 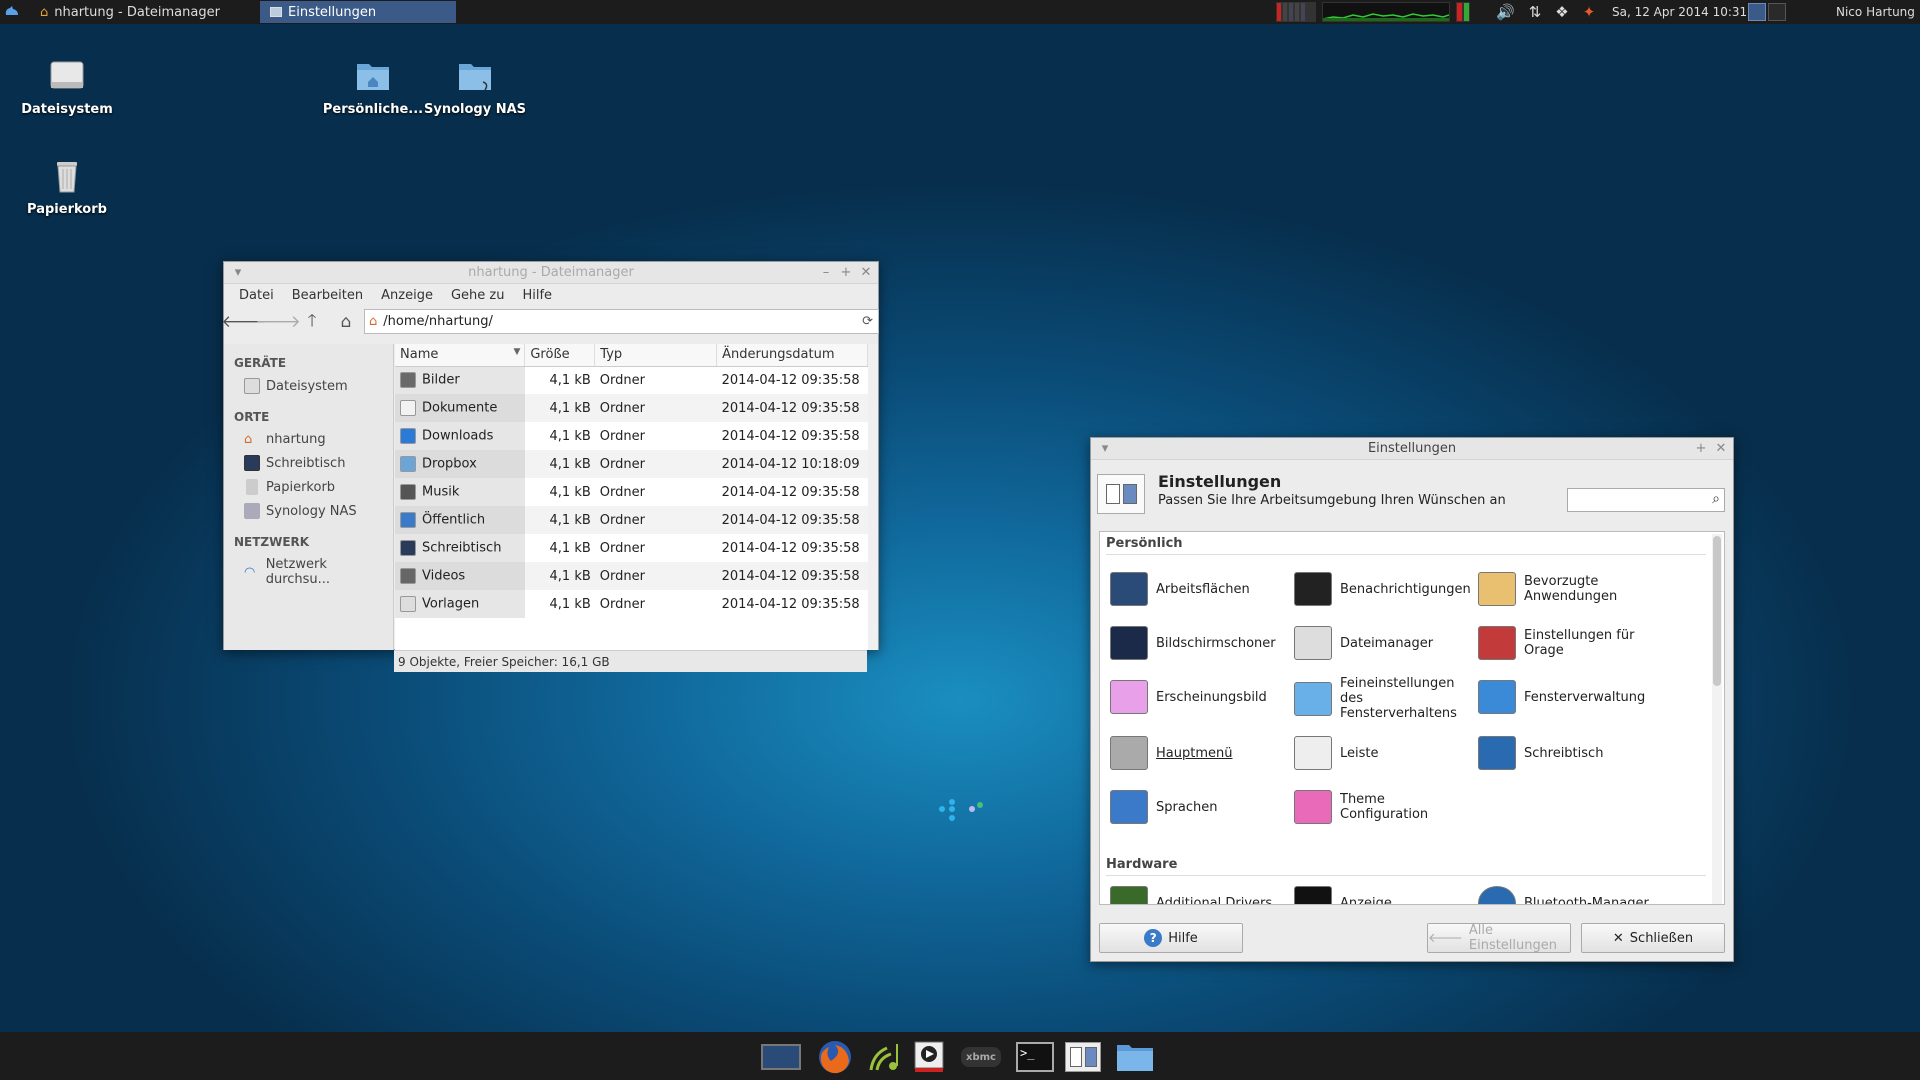 What do you see at coordinates (308, 463) in the screenshot?
I see `sidebar-item-desktop: Schreibtisch` at bounding box center [308, 463].